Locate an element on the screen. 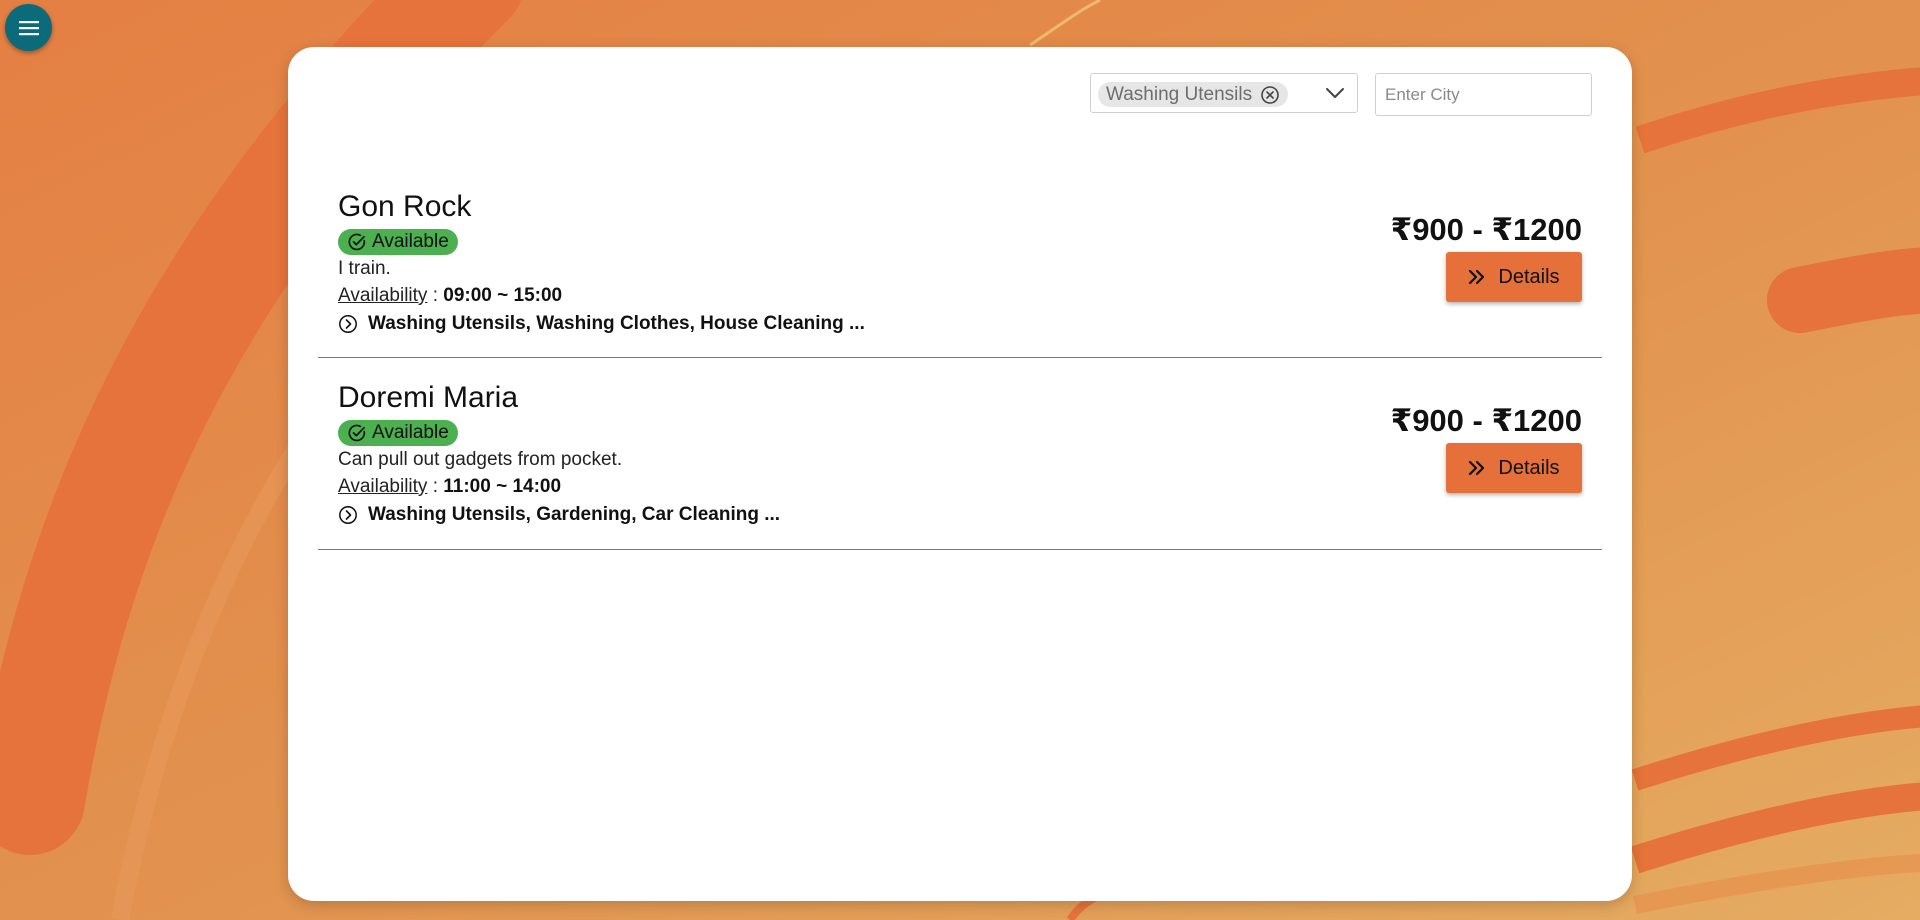  remove-chip-icon is located at coordinates (1270, 95).